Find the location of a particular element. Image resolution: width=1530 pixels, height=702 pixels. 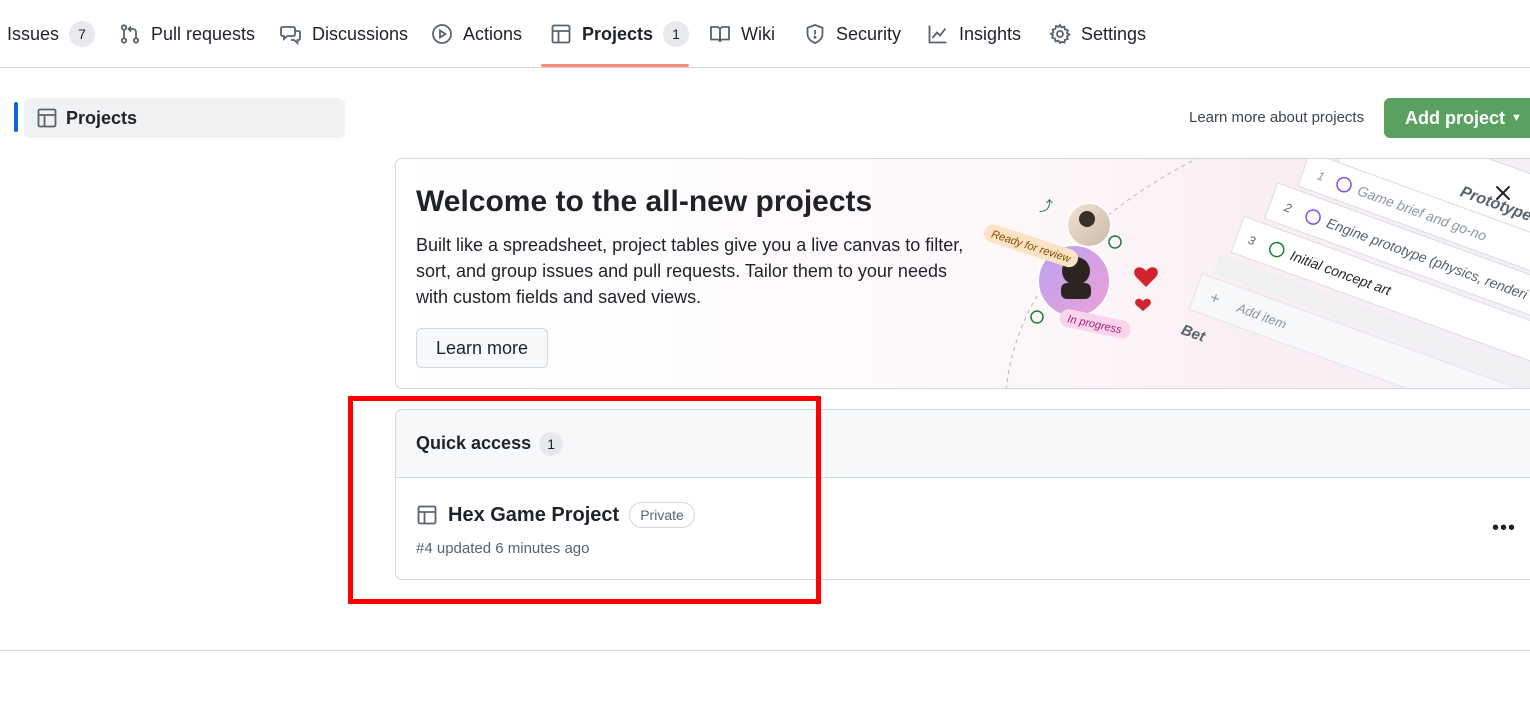

tab-projects-label: Projects is located at coordinates (618, 33).